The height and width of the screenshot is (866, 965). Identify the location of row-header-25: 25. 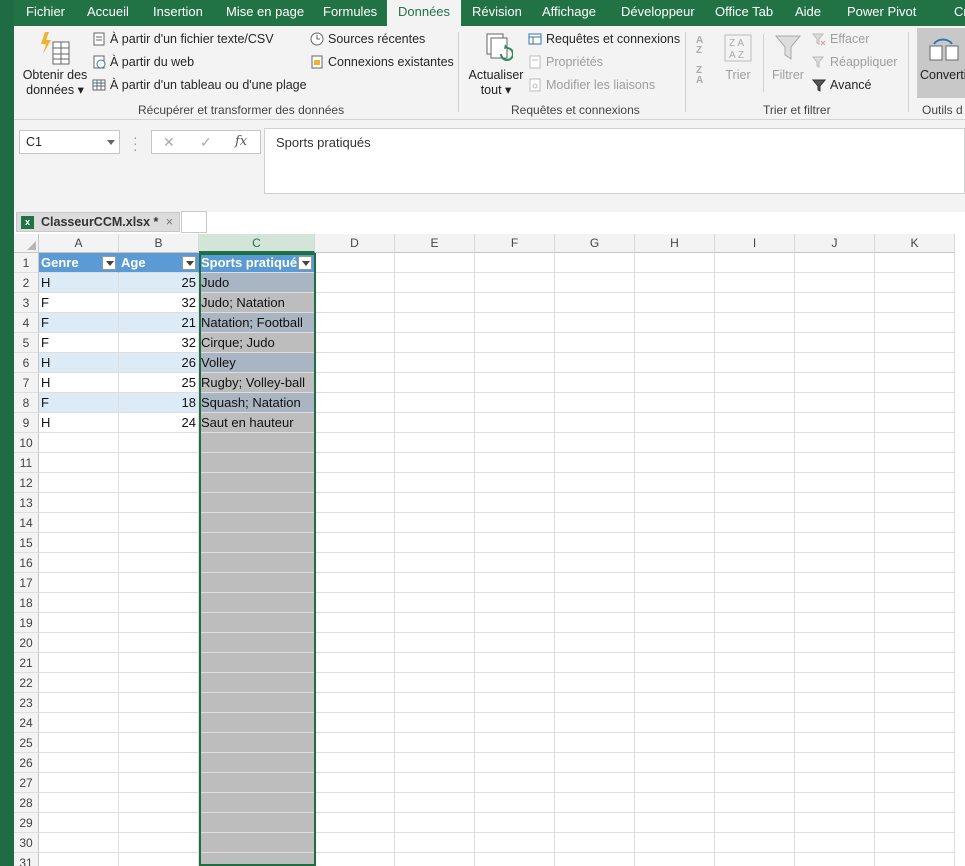
(26, 743).